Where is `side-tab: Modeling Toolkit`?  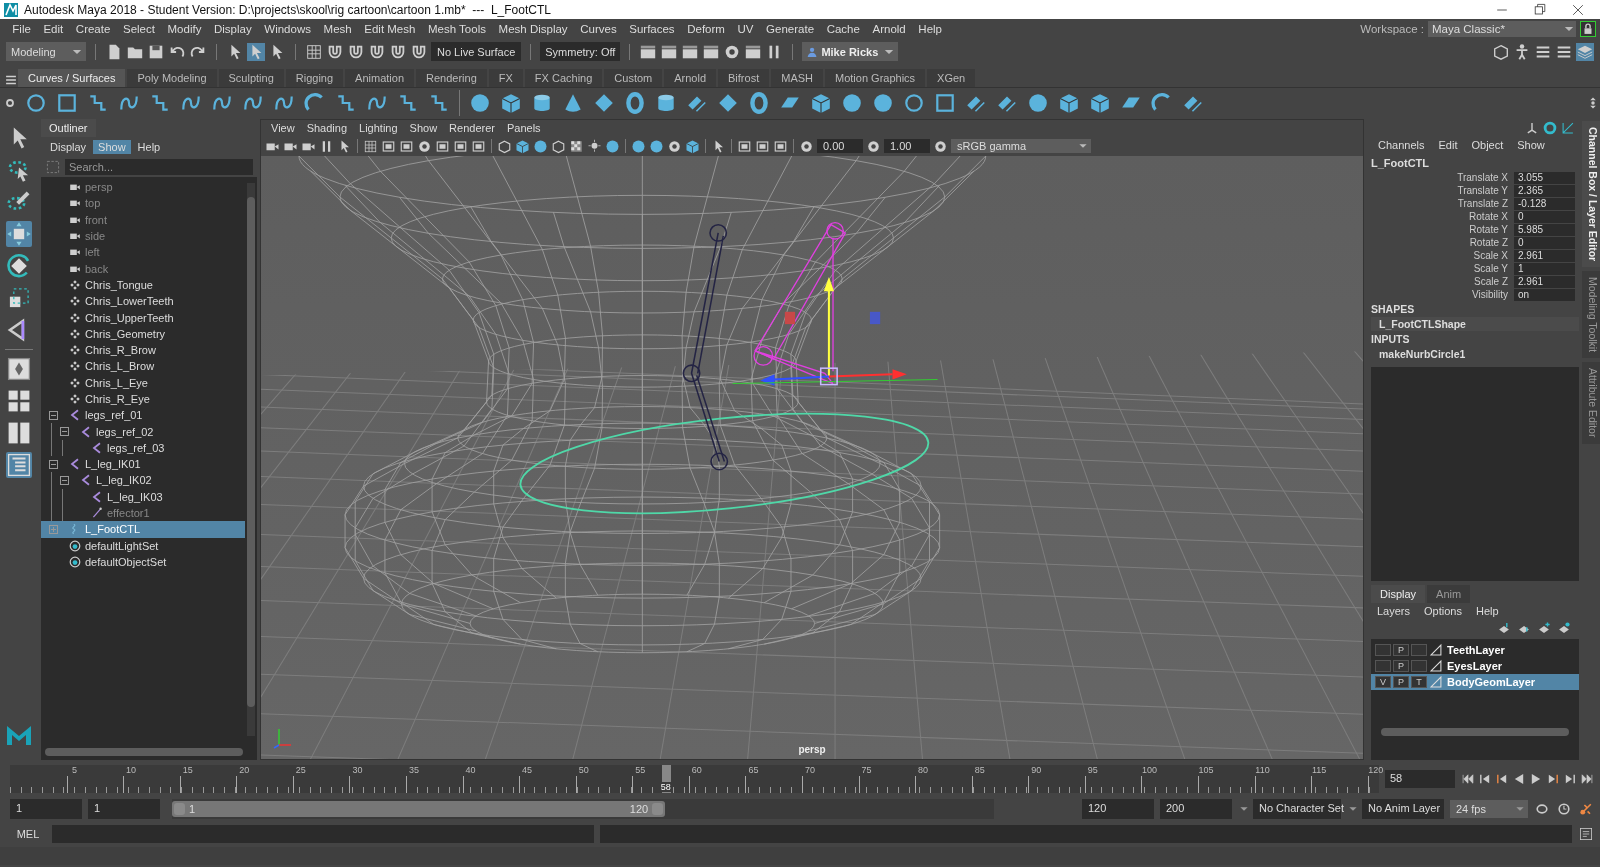 side-tab: Modeling Toolkit is located at coordinates (1591, 315).